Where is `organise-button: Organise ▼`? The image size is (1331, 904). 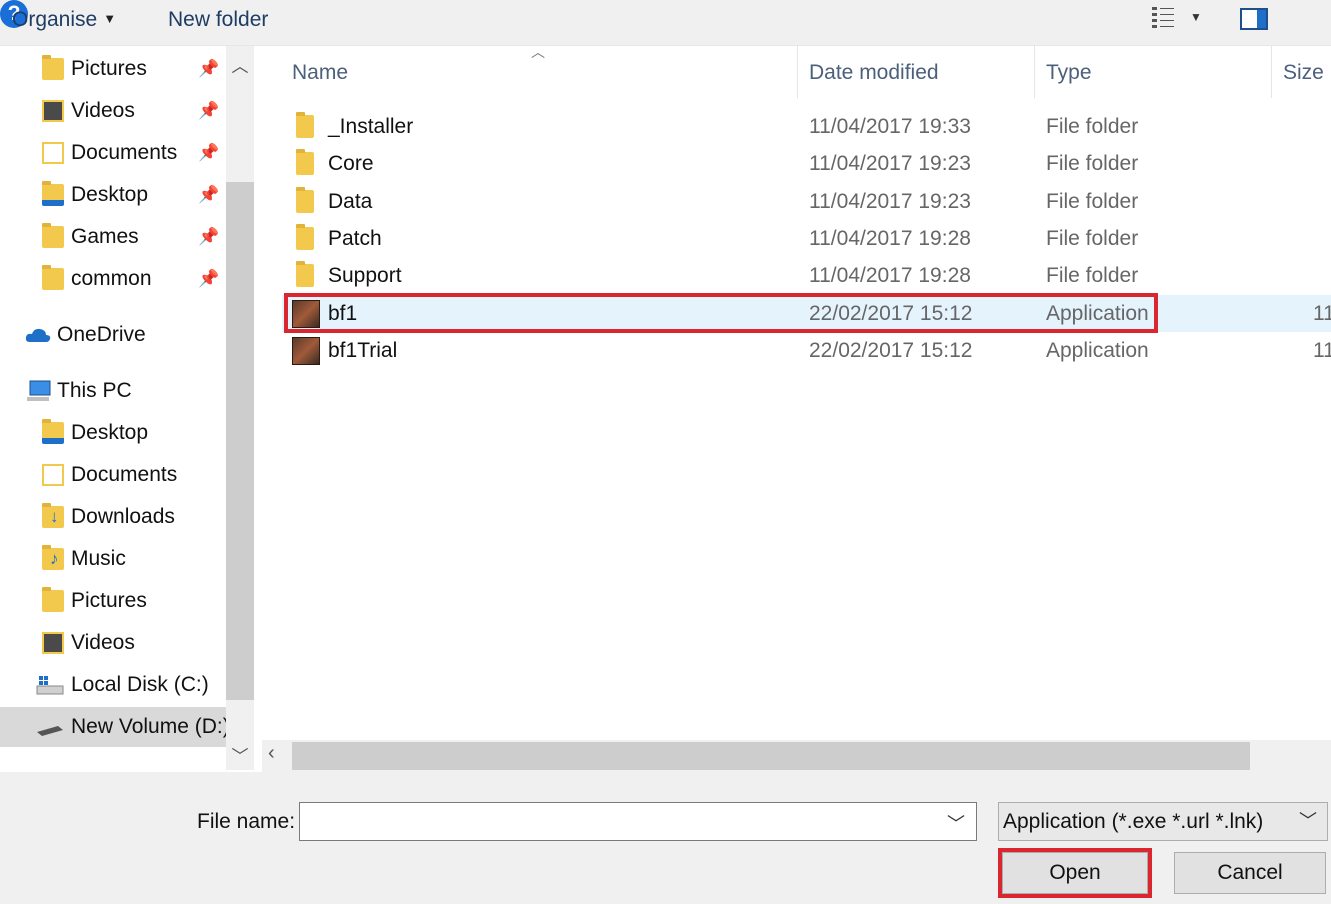
organise-button: Organise ▼ is located at coordinates (64, 20).